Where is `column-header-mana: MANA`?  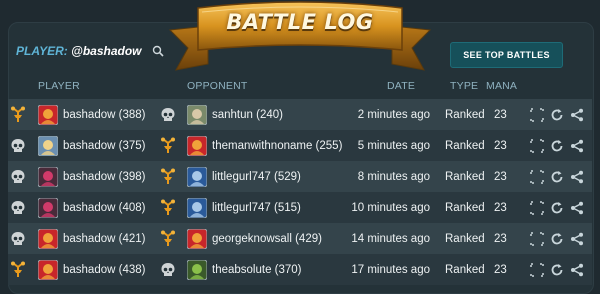
column-header-mana: MANA is located at coordinates (501, 86).